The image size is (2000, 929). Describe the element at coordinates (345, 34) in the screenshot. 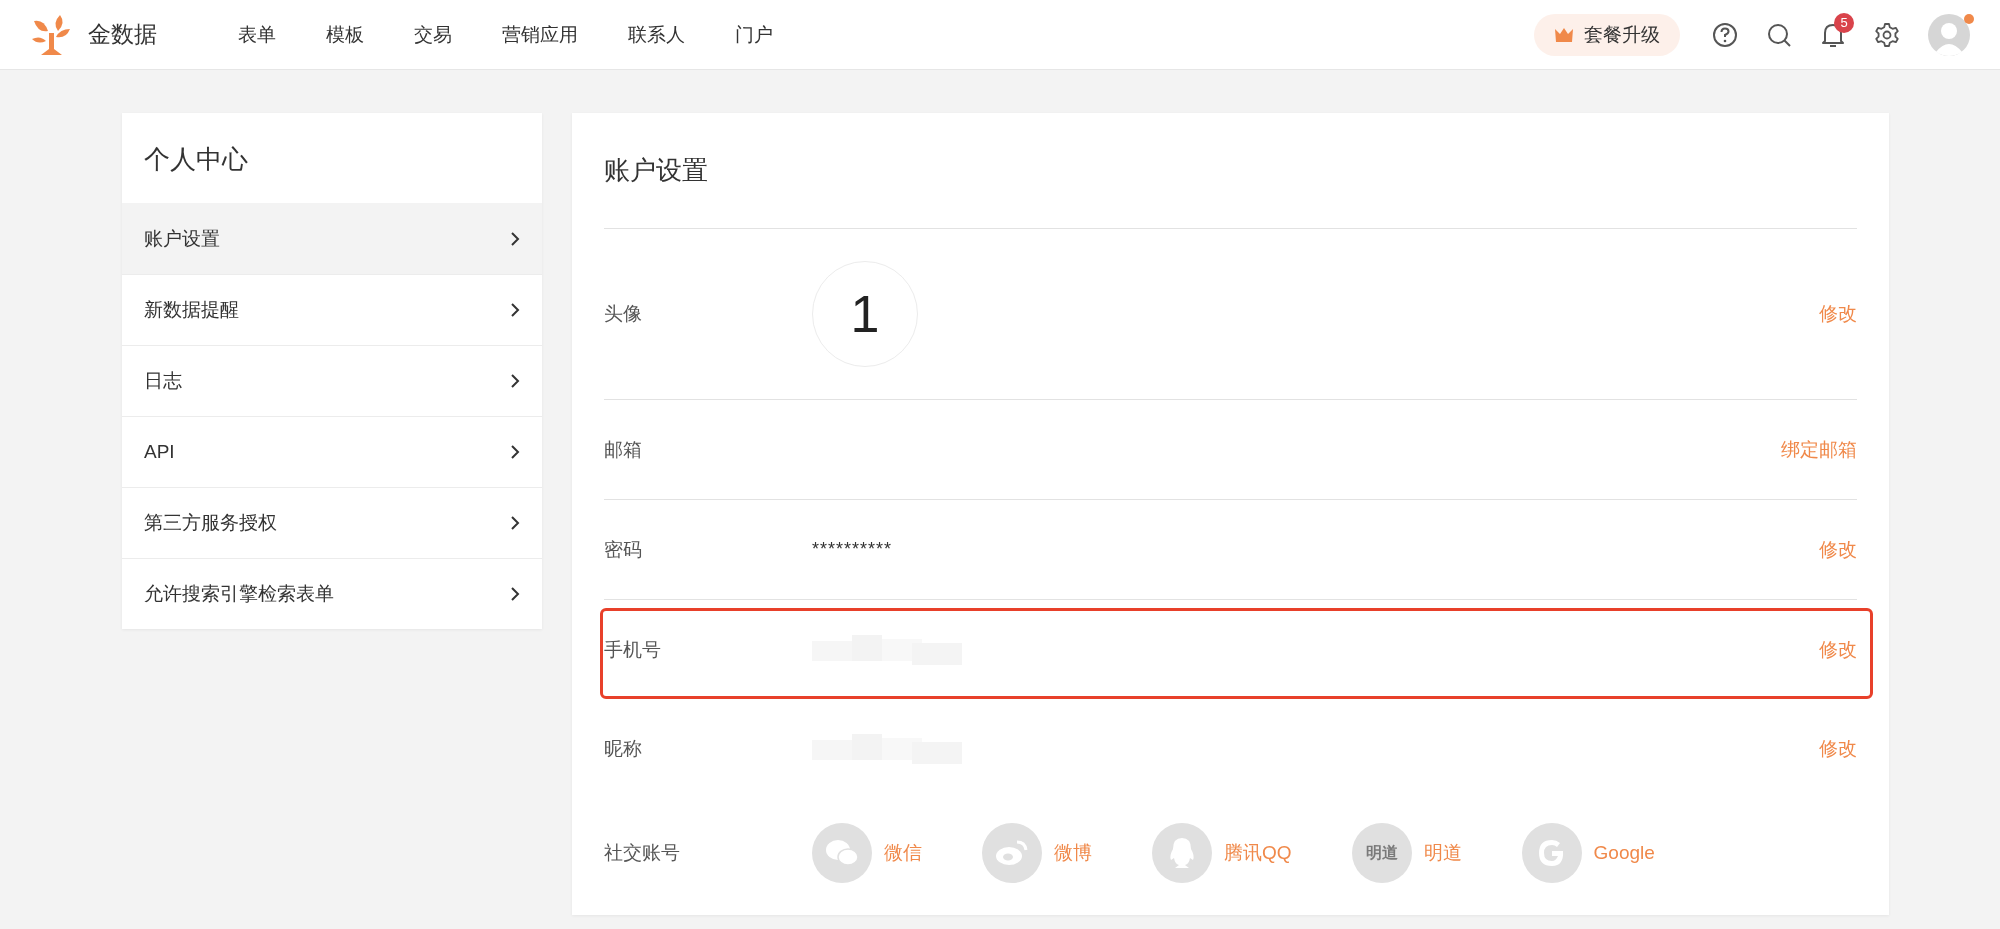

I see `nav-link: 模板` at that location.